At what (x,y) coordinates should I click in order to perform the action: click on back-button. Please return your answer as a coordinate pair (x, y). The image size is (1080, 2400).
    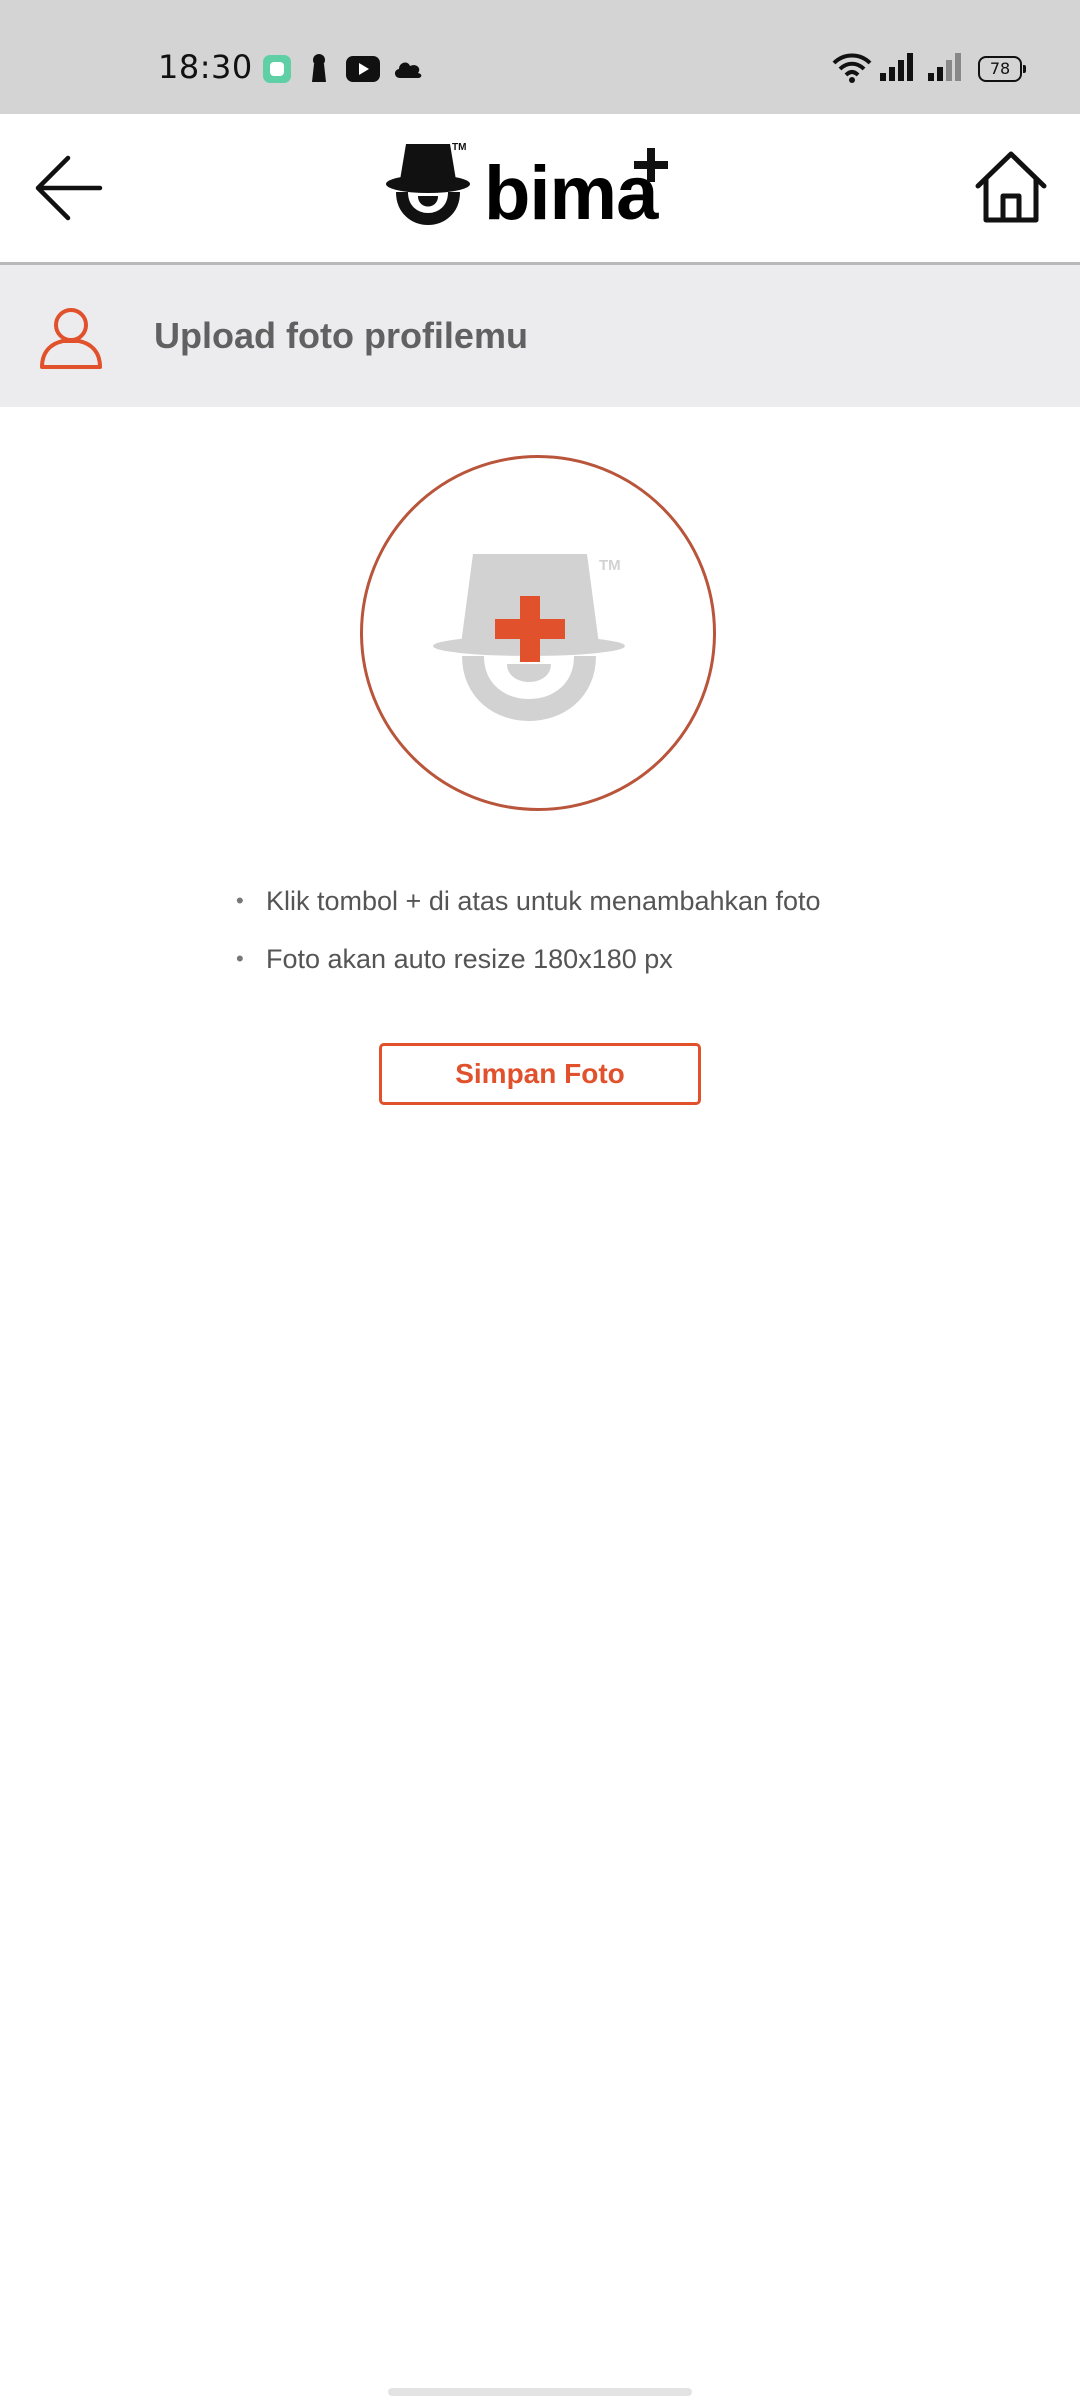
    Looking at the image, I should click on (70, 188).